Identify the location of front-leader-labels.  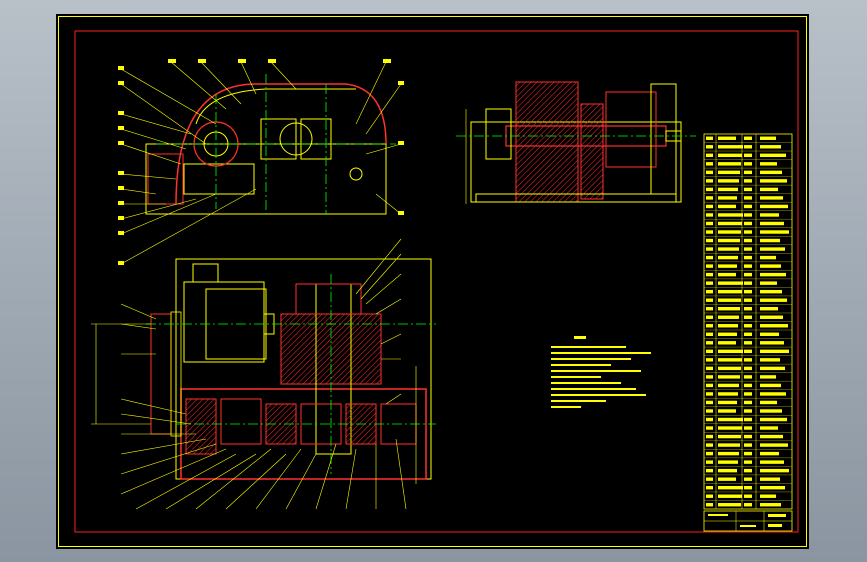
(261, 162).